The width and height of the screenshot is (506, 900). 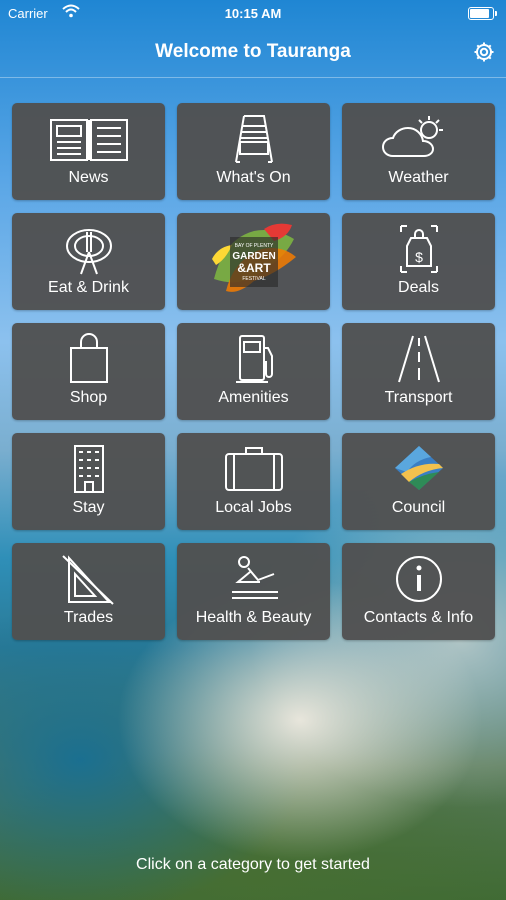 I want to click on battery-icon, so click(x=482, y=13).